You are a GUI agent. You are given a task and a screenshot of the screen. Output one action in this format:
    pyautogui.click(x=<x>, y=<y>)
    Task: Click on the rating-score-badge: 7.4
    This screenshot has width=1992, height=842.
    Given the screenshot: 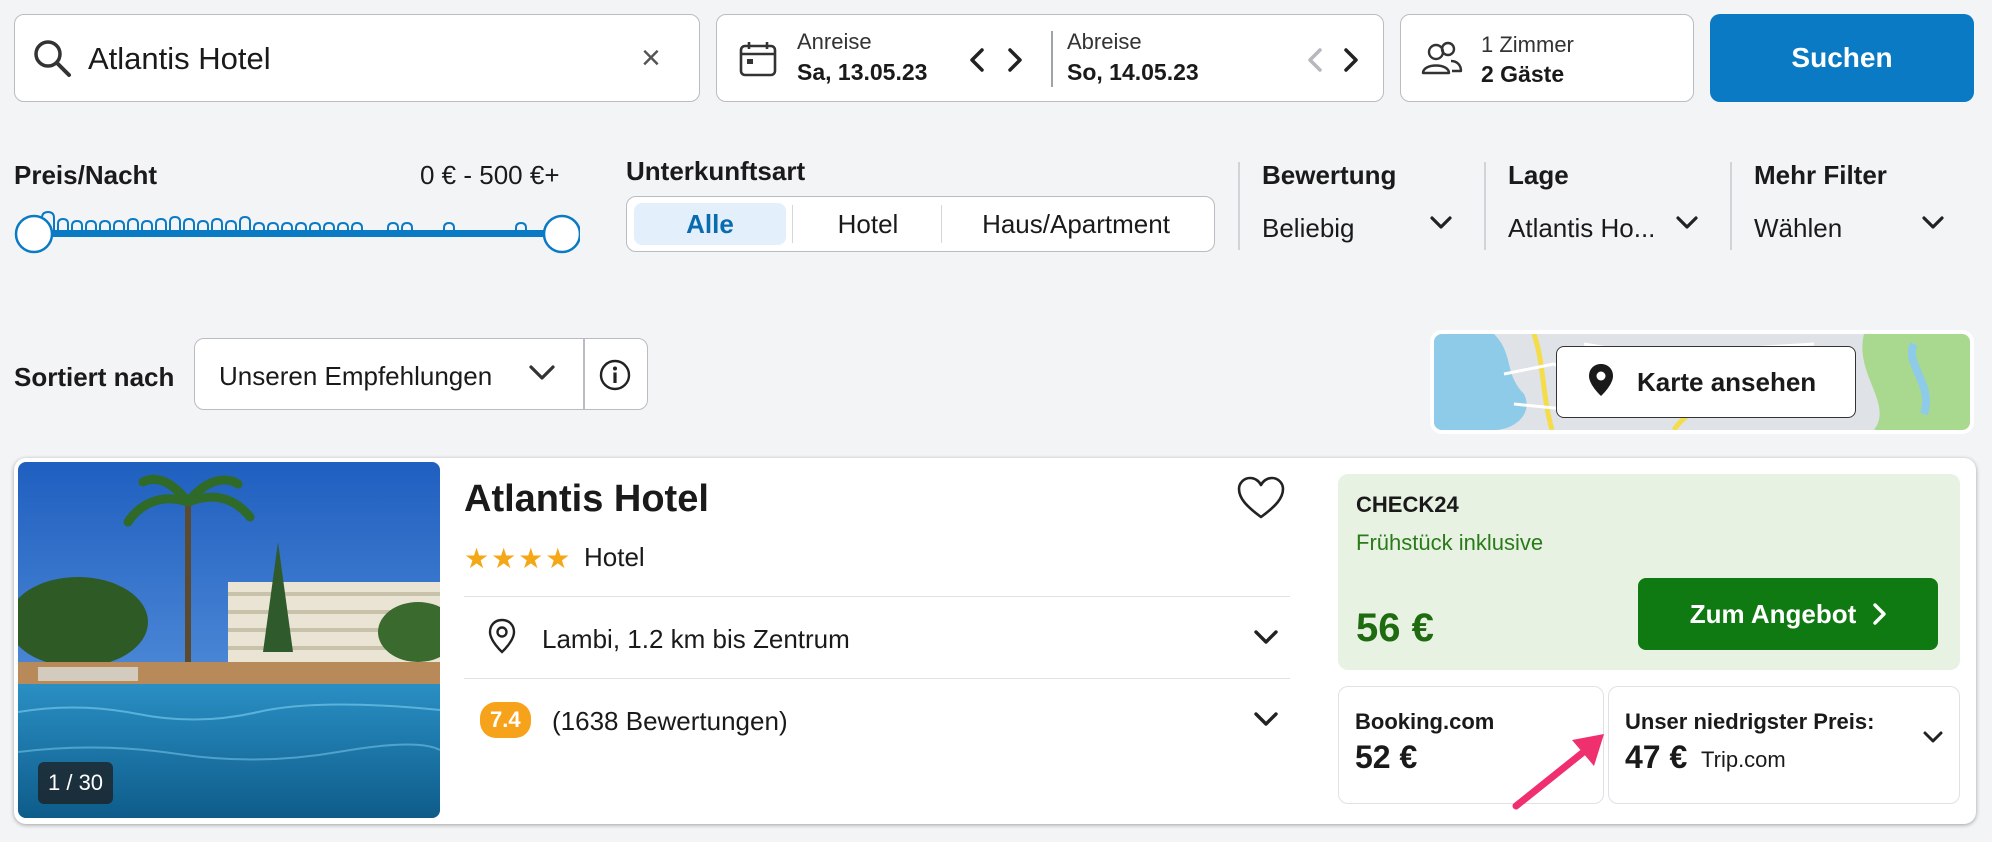 What is the action you would take?
    pyautogui.click(x=505, y=720)
    